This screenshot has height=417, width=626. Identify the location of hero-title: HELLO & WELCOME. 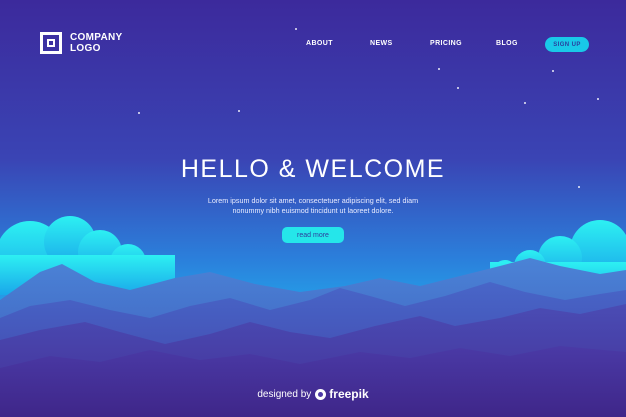
(313, 169).